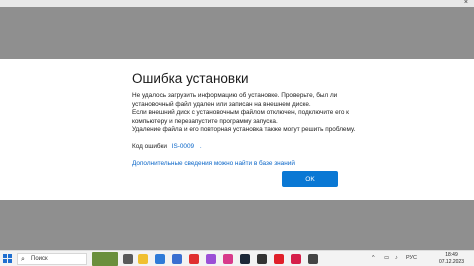 The width and height of the screenshot is (474, 266). Describe the element at coordinates (411, 258) in the screenshot. I see `language-indicator: РУС` at that location.